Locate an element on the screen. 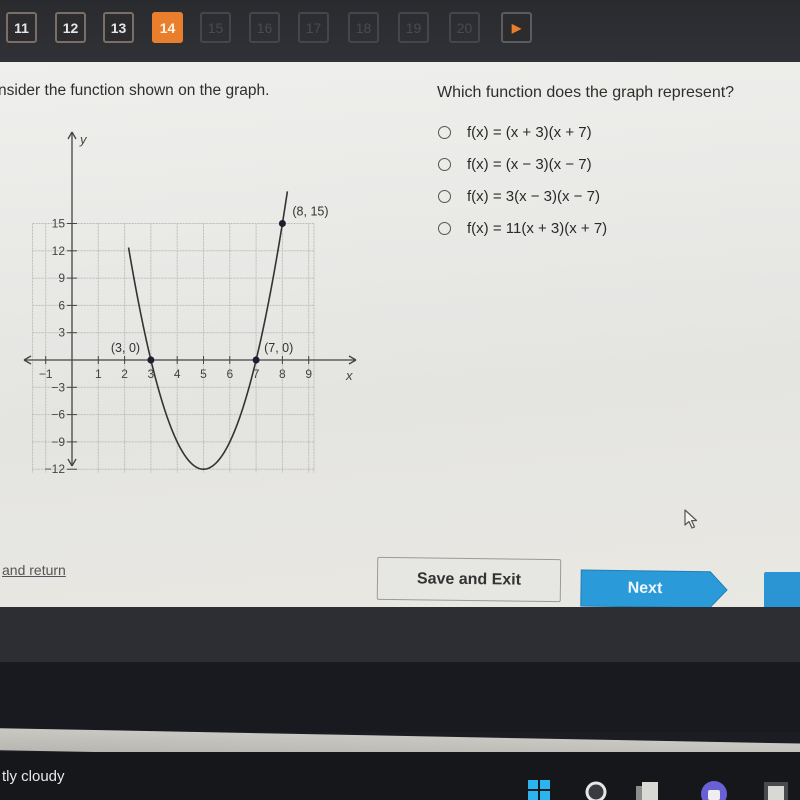  answer-option-1: f(x) = (x + 3)(x + 7) is located at coordinates (515, 132).